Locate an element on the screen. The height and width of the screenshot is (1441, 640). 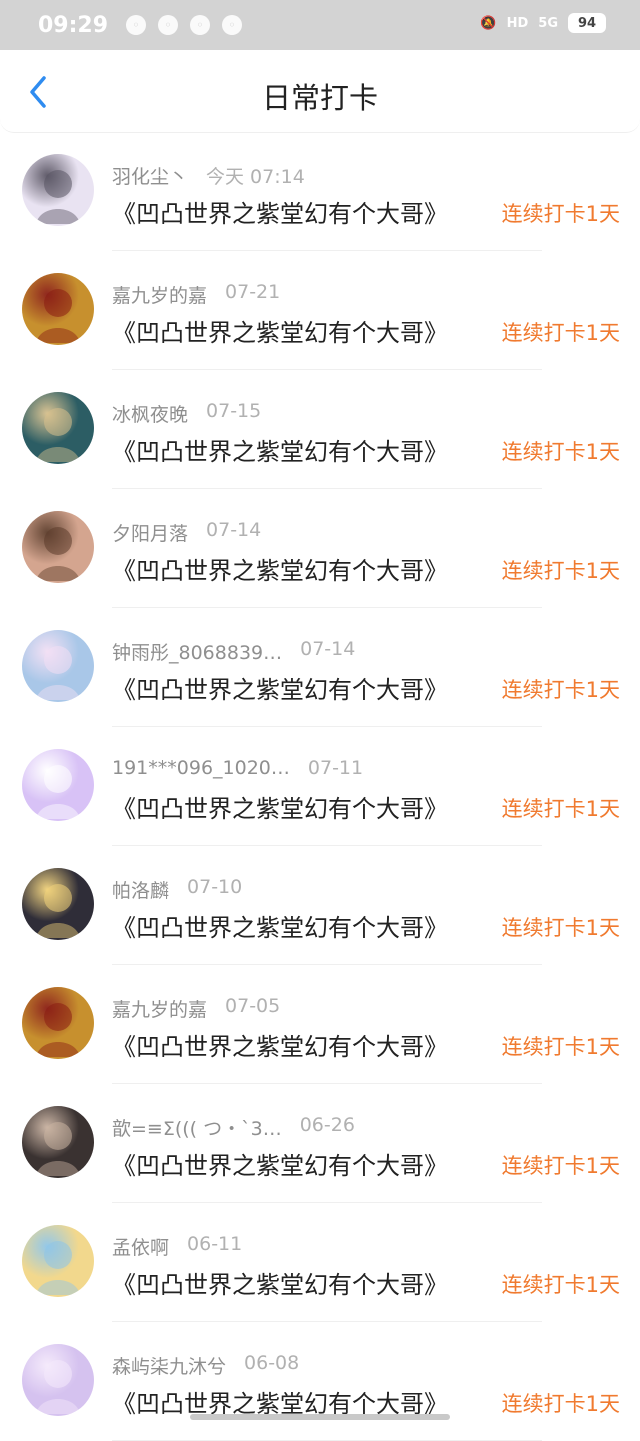
top-header: 日常打卡 is located at coordinates (320, 91).